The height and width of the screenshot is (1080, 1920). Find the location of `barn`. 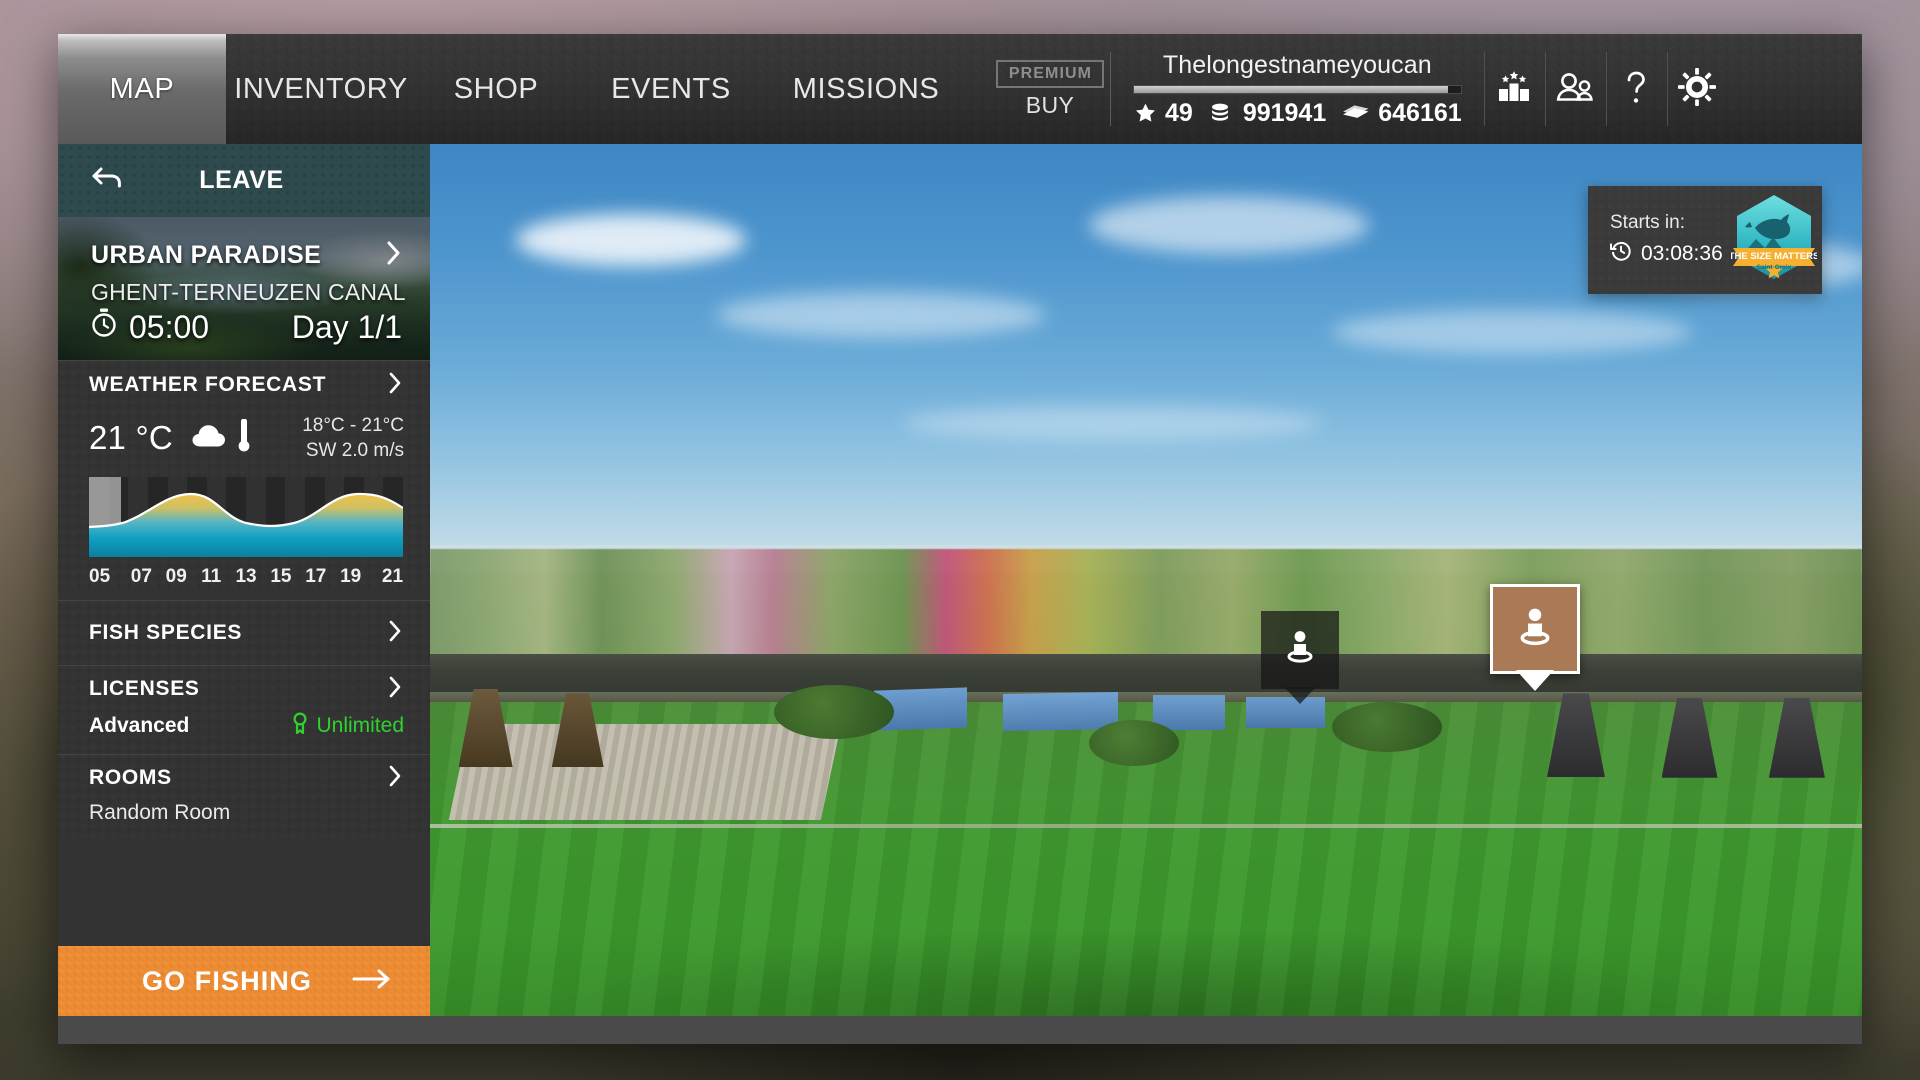

barn is located at coordinates (1060, 711).